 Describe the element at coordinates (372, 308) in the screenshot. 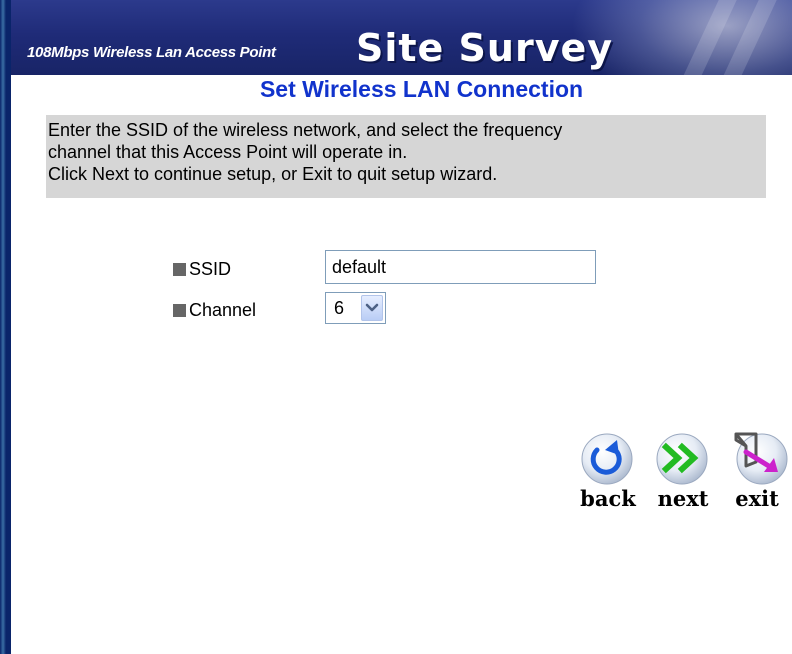

I see `chevron-down-icon` at that location.